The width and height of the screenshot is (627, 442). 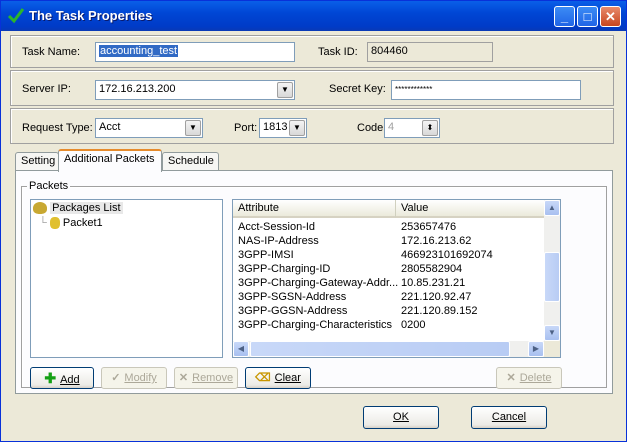 I want to click on scroll-right-icon: ▶, so click(x=536, y=349).